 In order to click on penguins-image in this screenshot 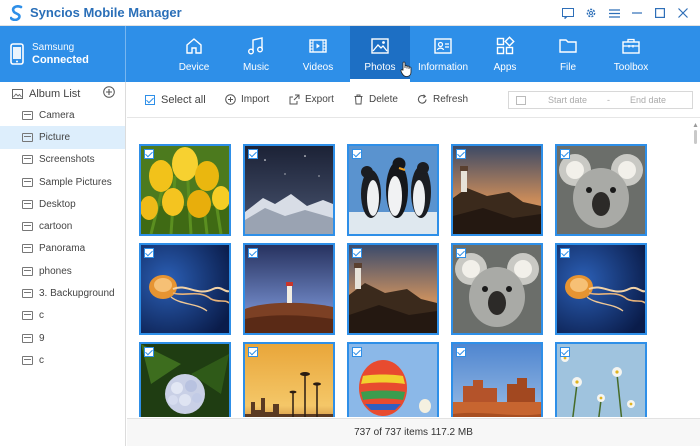, I will do `click(393, 190)`.